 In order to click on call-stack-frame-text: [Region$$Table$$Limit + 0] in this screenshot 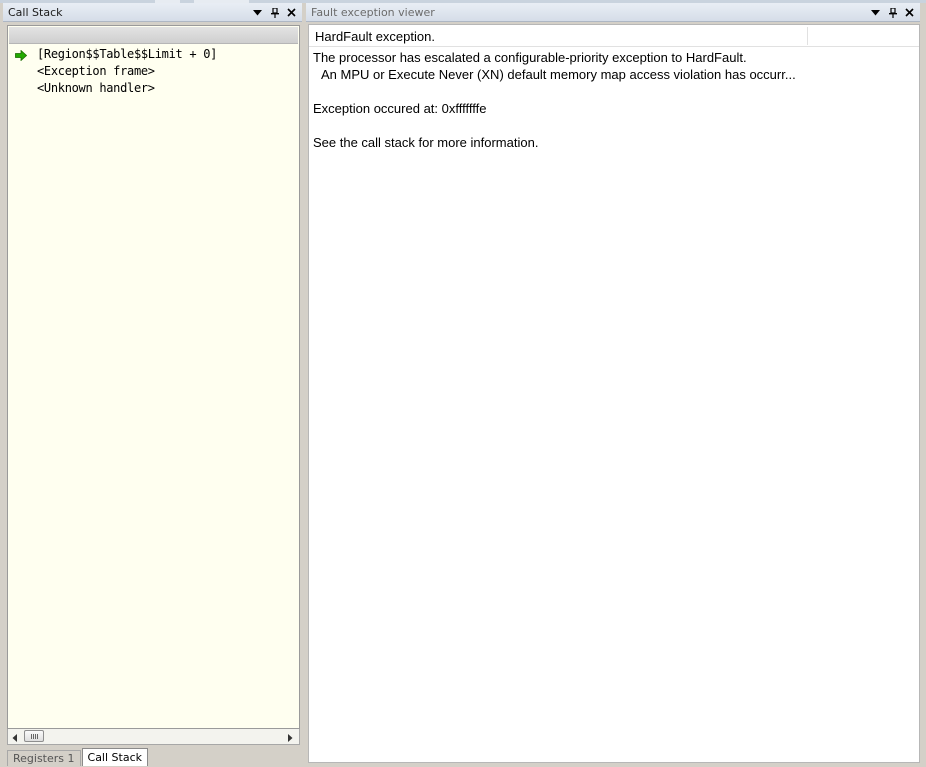, I will do `click(127, 54)`.